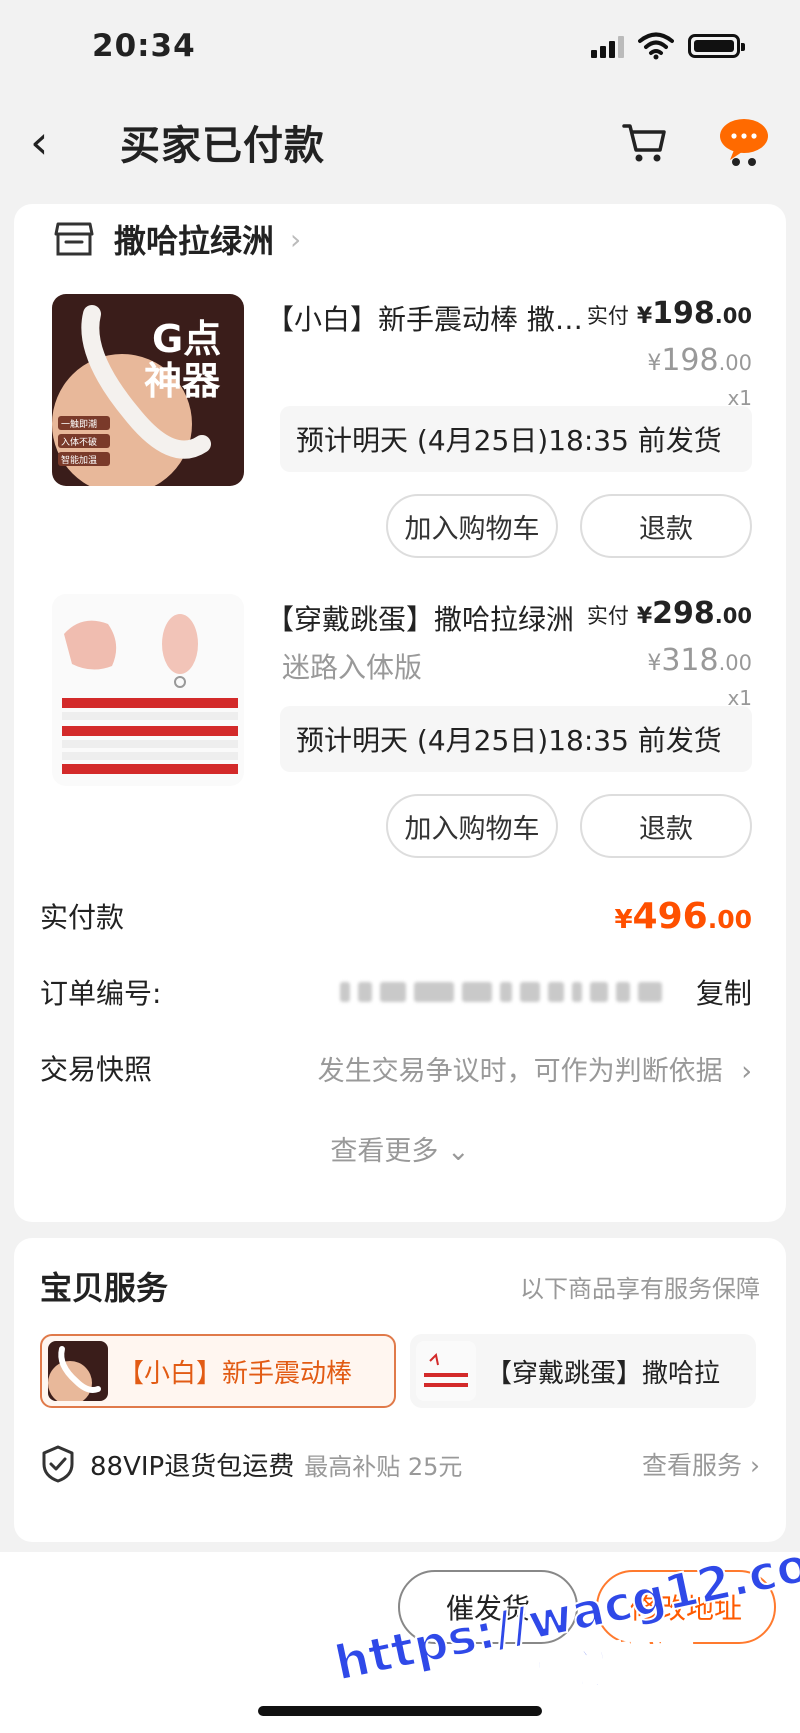 This screenshot has width=800, height=1733. I want to click on service-tab-label: 【穿戴跳蛋】撒哈拉, so click(603, 1373).